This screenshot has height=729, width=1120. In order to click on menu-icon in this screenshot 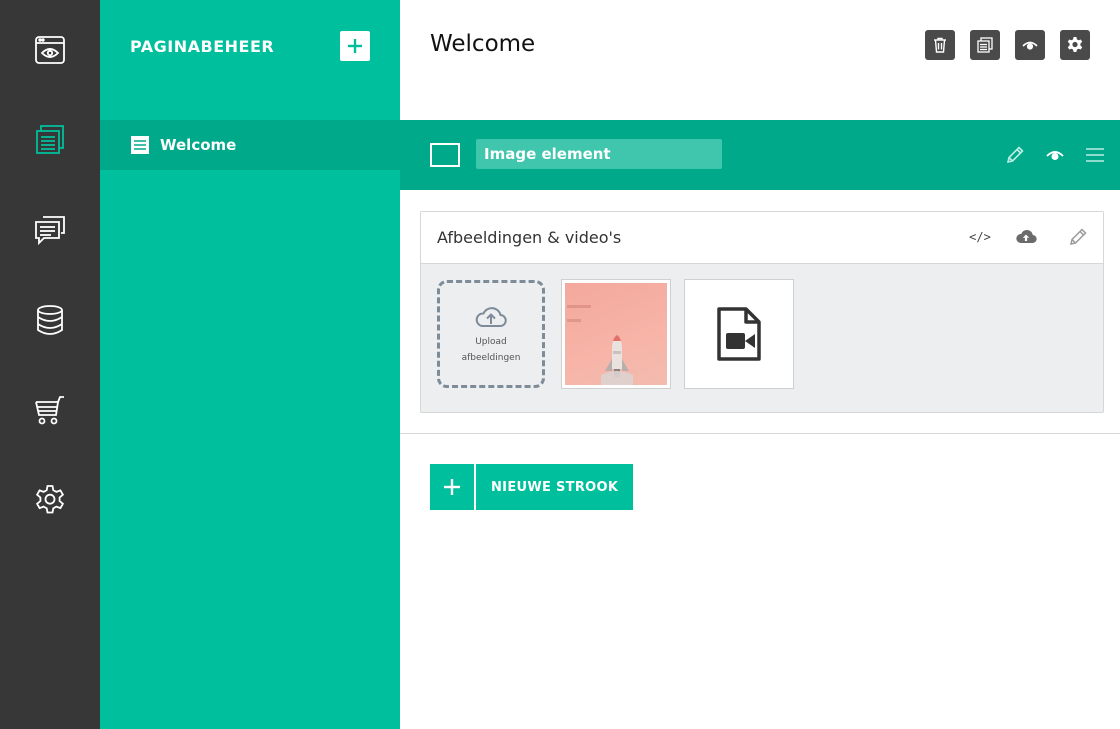, I will do `click(1095, 155)`.